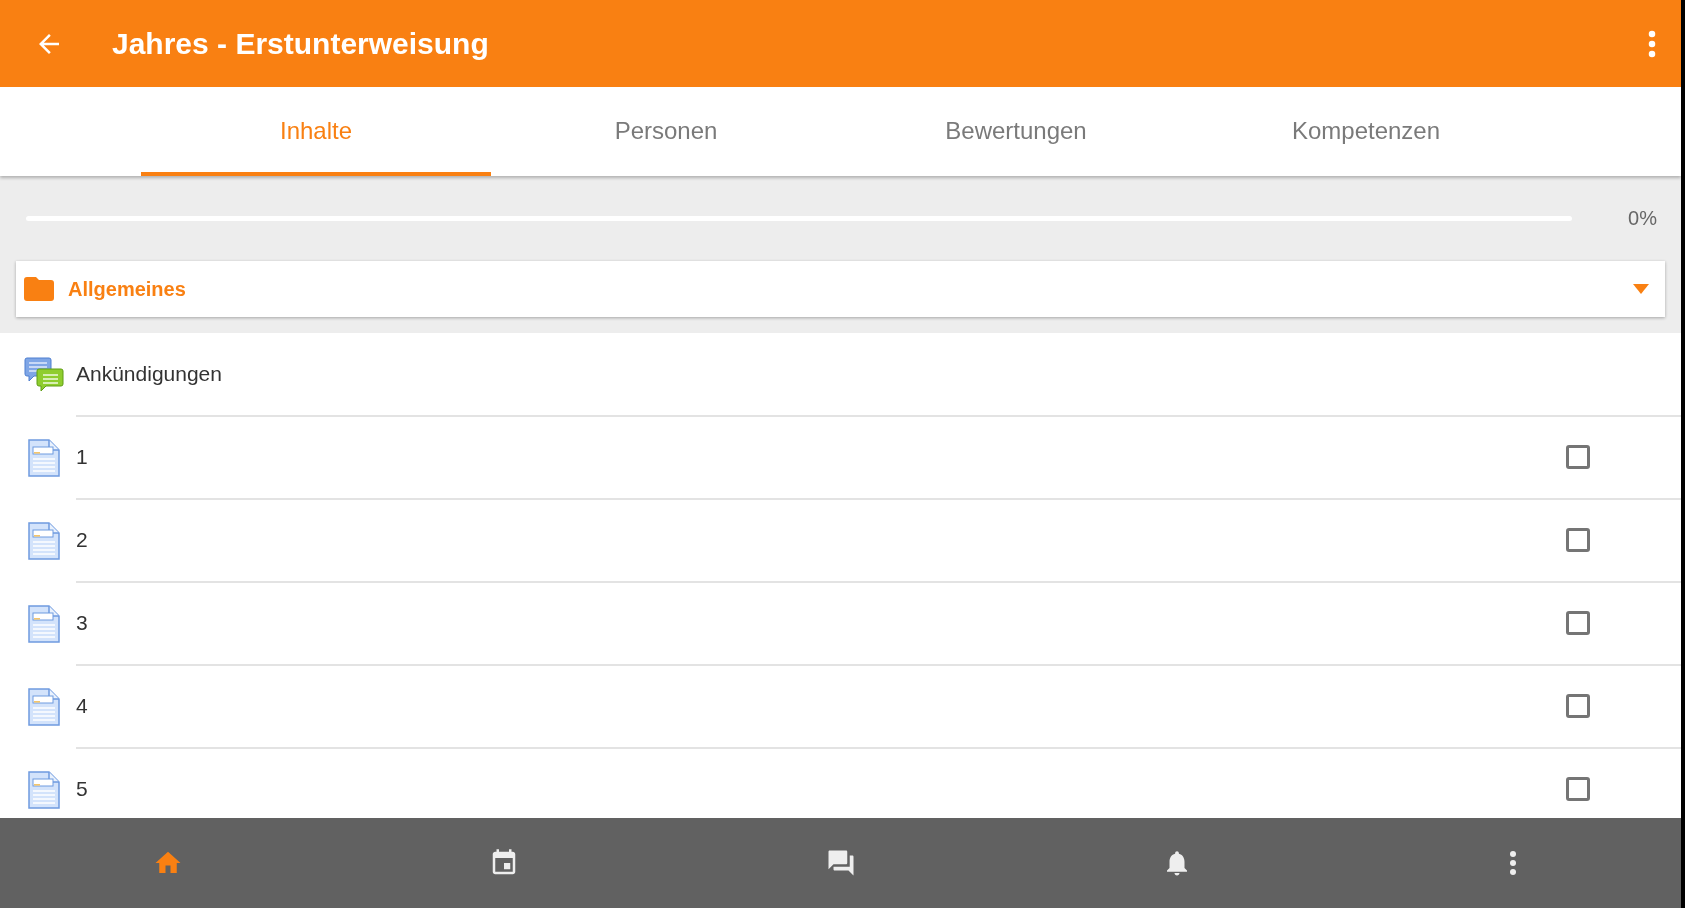 The height and width of the screenshot is (908, 1685). Describe the element at coordinates (821, 705) in the screenshot. I see `activity-title: 4` at that location.